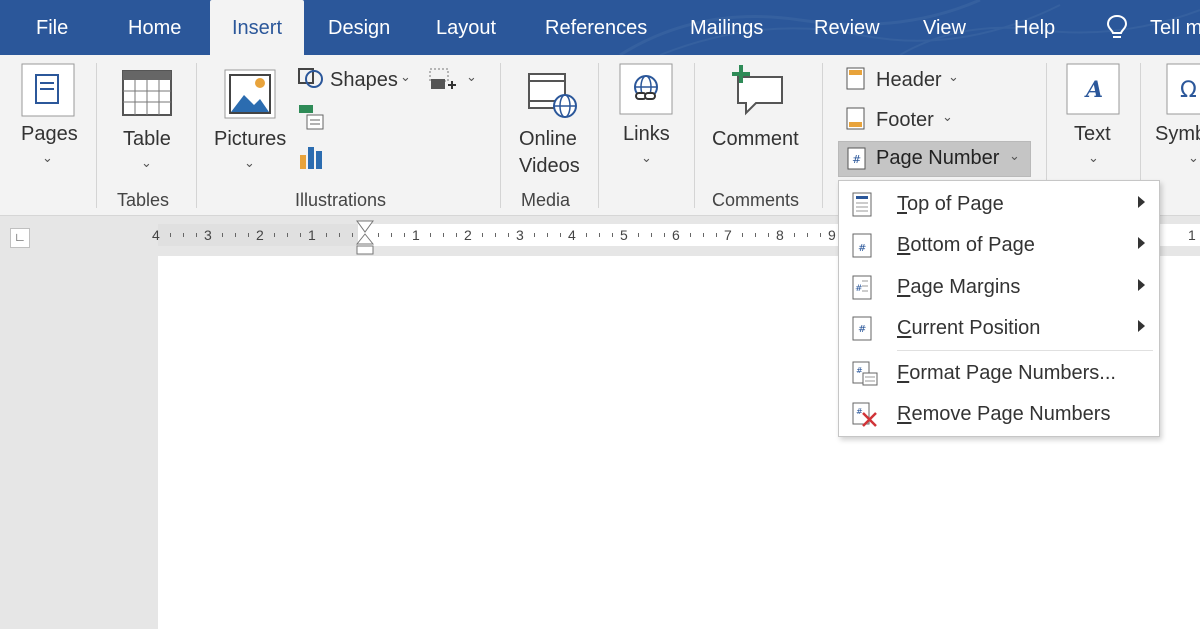 Image resolution: width=1200 pixels, height=629 pixels. I want to click on tab-references: References, so click(596, 27).